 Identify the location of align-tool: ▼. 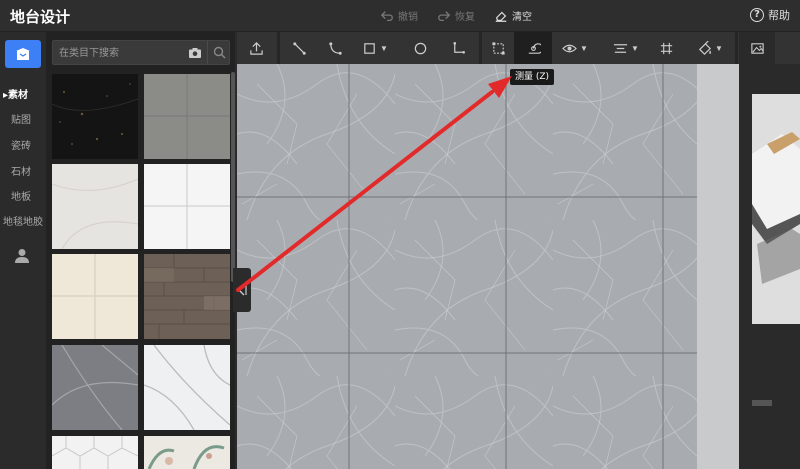
(626, 48).